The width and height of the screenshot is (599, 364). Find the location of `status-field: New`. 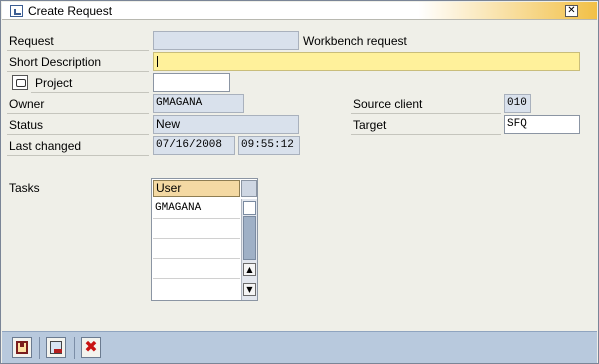

status-field: New is located at coordinates (226, 124).